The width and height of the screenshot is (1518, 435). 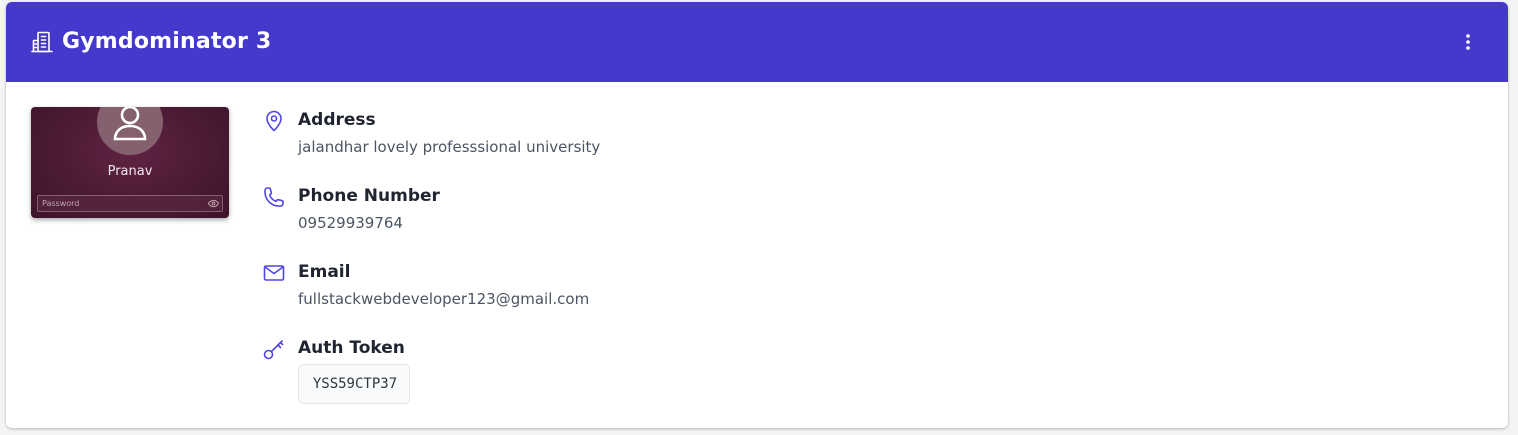 What do you see at coordinates (130, 124) in the screenshot?
I see `user-icon` at bounding box center [130, 124].